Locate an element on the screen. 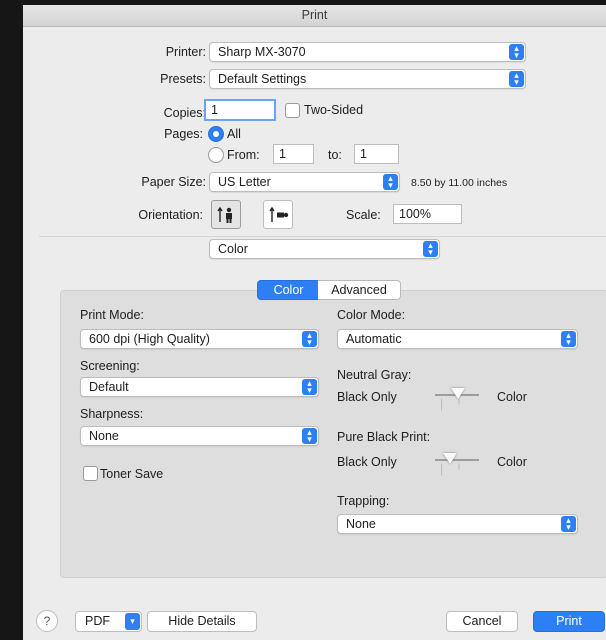  paper-dimensions: 8.50 by 11.00 inches is located at coordinates (459, 183).